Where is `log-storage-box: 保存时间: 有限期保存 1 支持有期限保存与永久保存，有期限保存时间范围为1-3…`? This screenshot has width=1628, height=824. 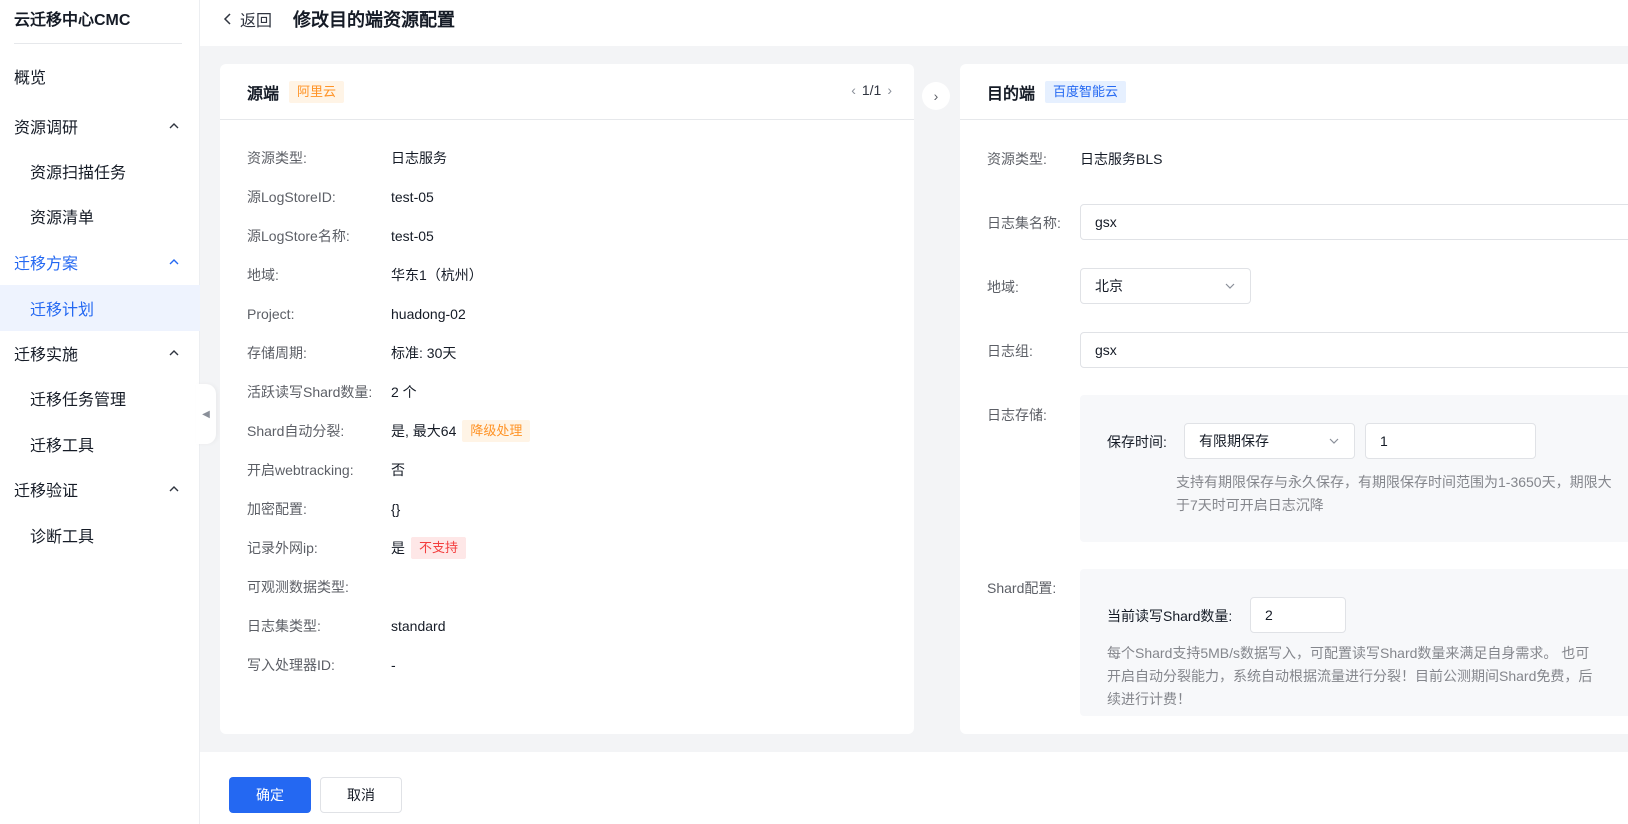
log-storage-box: 保存时间: 有限期保存 1 支持有期限保存与永久保存，有期限保存时间范围为1-3… is located at coordinates (1354, 468).